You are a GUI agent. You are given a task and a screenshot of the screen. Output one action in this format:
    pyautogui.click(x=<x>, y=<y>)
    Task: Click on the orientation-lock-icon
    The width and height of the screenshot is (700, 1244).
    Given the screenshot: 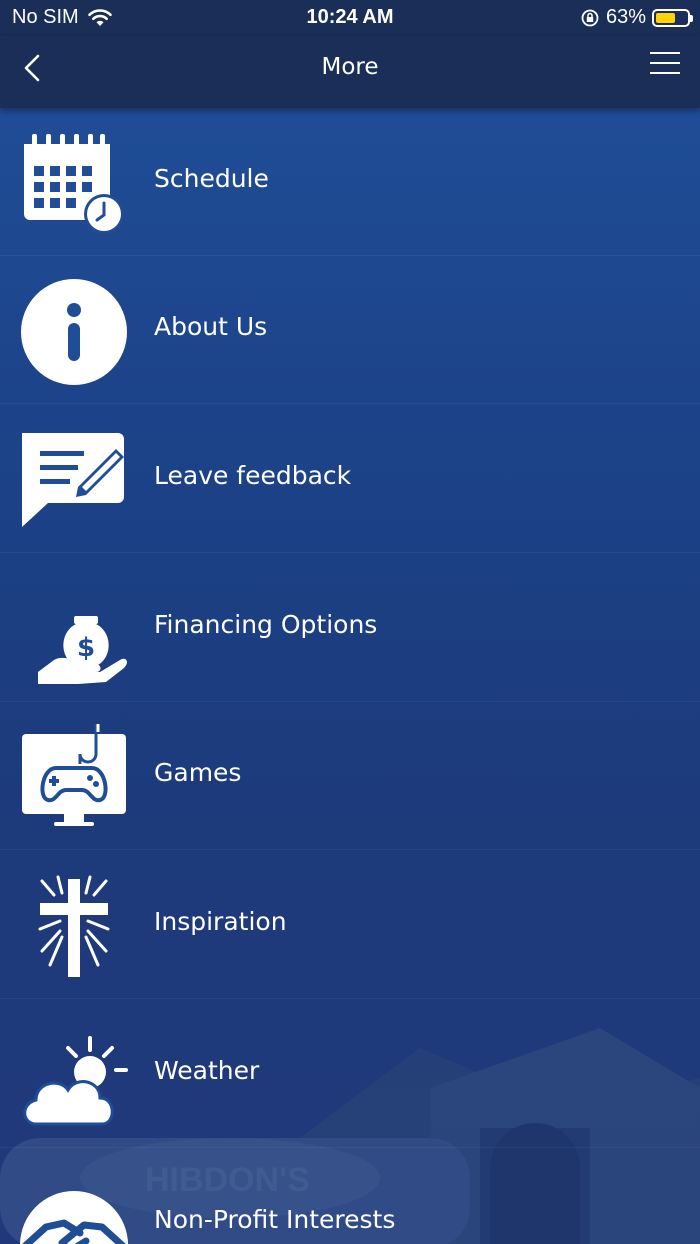 What is the action you would take?
    pyautogui.click(x=590, y=17)
    